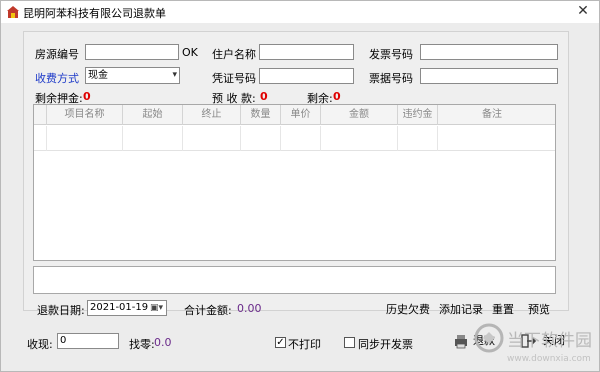 This screenshot has width=600, height=372. What do you see at coordinates (85, 115) in the screenshot?
I see `column-header: 项目名称` at bounding box center [85, 115].